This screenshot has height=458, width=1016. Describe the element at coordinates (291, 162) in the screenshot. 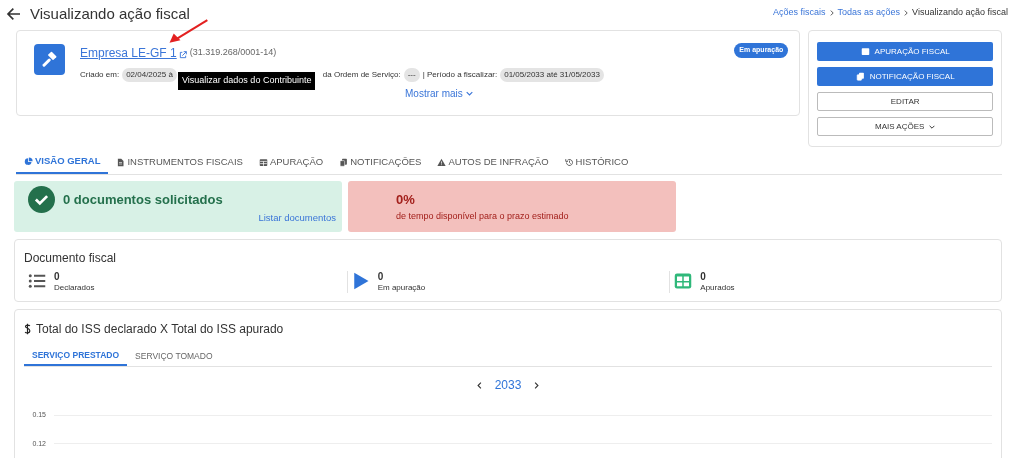

I see `tab: APURAÇÃO` at that location.